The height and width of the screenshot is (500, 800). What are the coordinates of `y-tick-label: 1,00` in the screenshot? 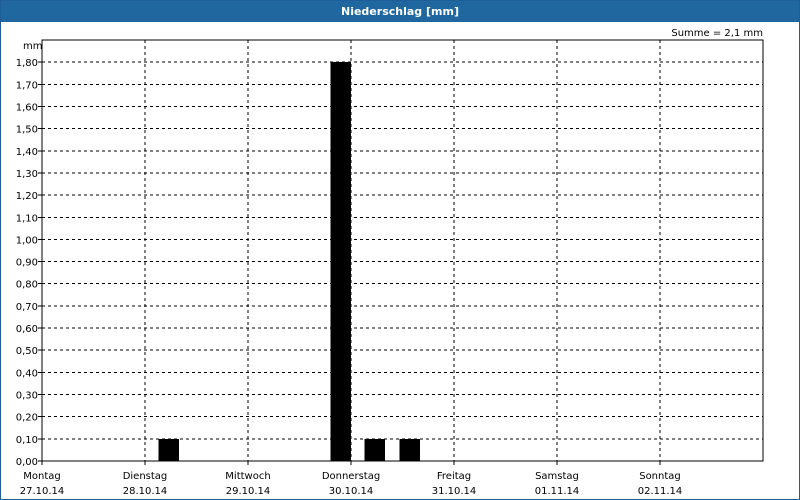 It's located at (27, 240).